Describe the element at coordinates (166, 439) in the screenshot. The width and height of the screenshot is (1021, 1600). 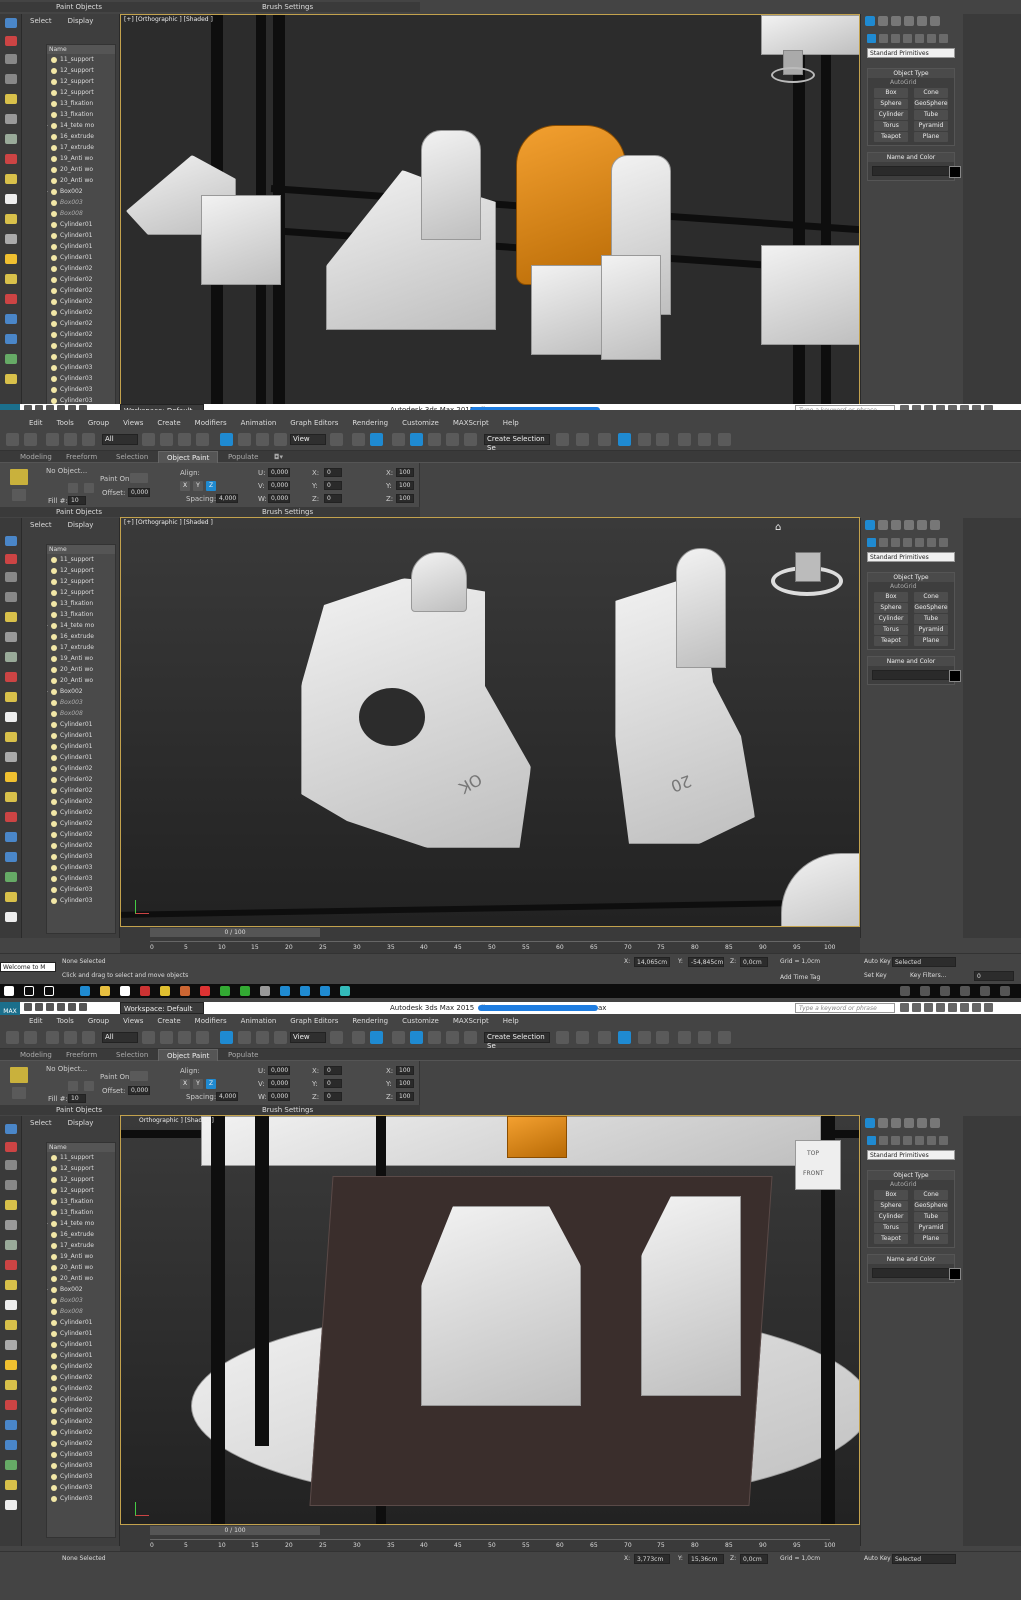
I see `select-by-name-icon` at that location.